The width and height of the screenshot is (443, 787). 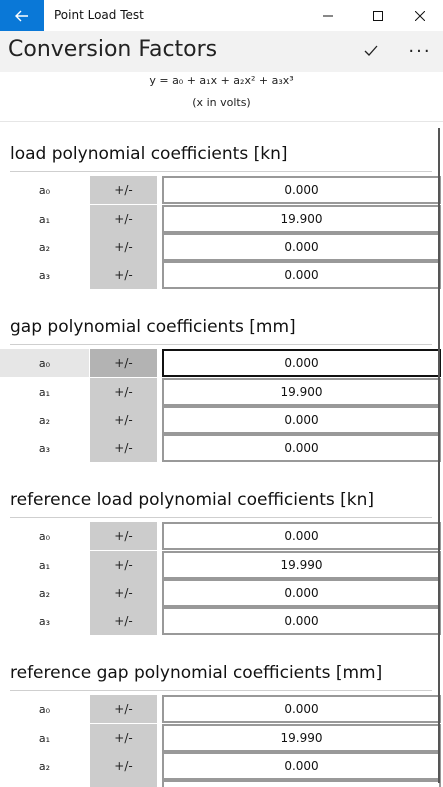 What do you see at coordinates (221, 51) in the screenshot?
I see `app-bar: Conversion Factors ···` at bounding box center [221, 51].